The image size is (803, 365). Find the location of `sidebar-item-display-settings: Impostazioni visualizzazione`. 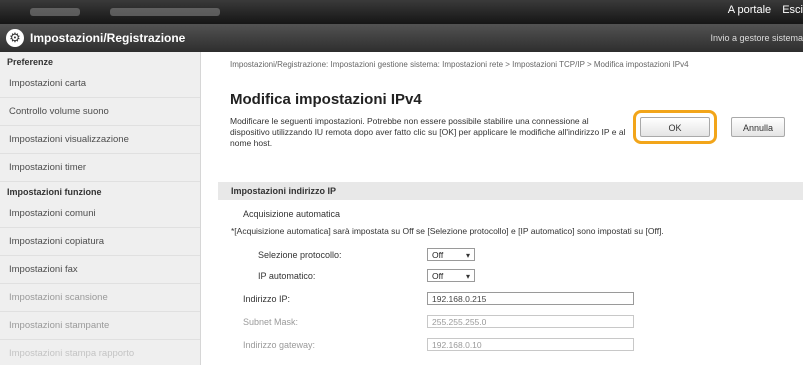

sidebar-item-display-settings: Impostazioni visualizzazione is located at coordinates (100, 140).